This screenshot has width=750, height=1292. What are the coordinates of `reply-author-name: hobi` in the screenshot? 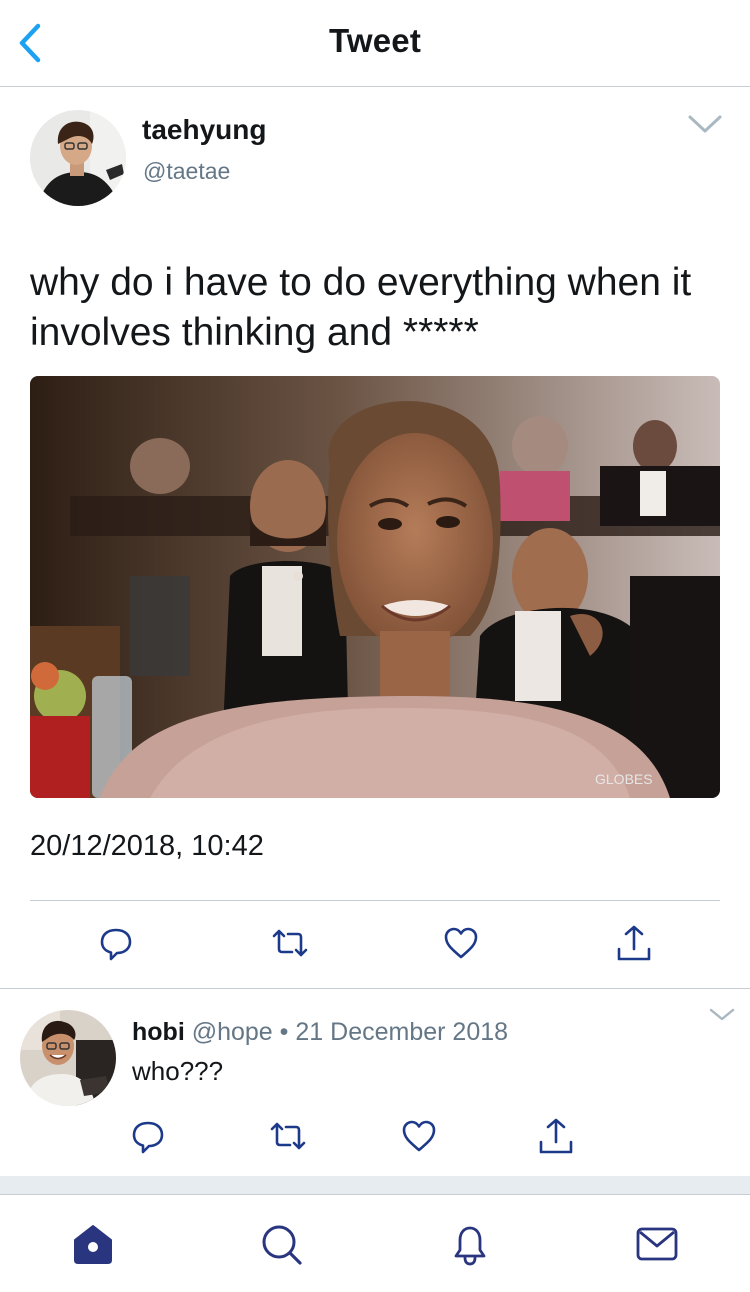 It's located at (158, 1032).